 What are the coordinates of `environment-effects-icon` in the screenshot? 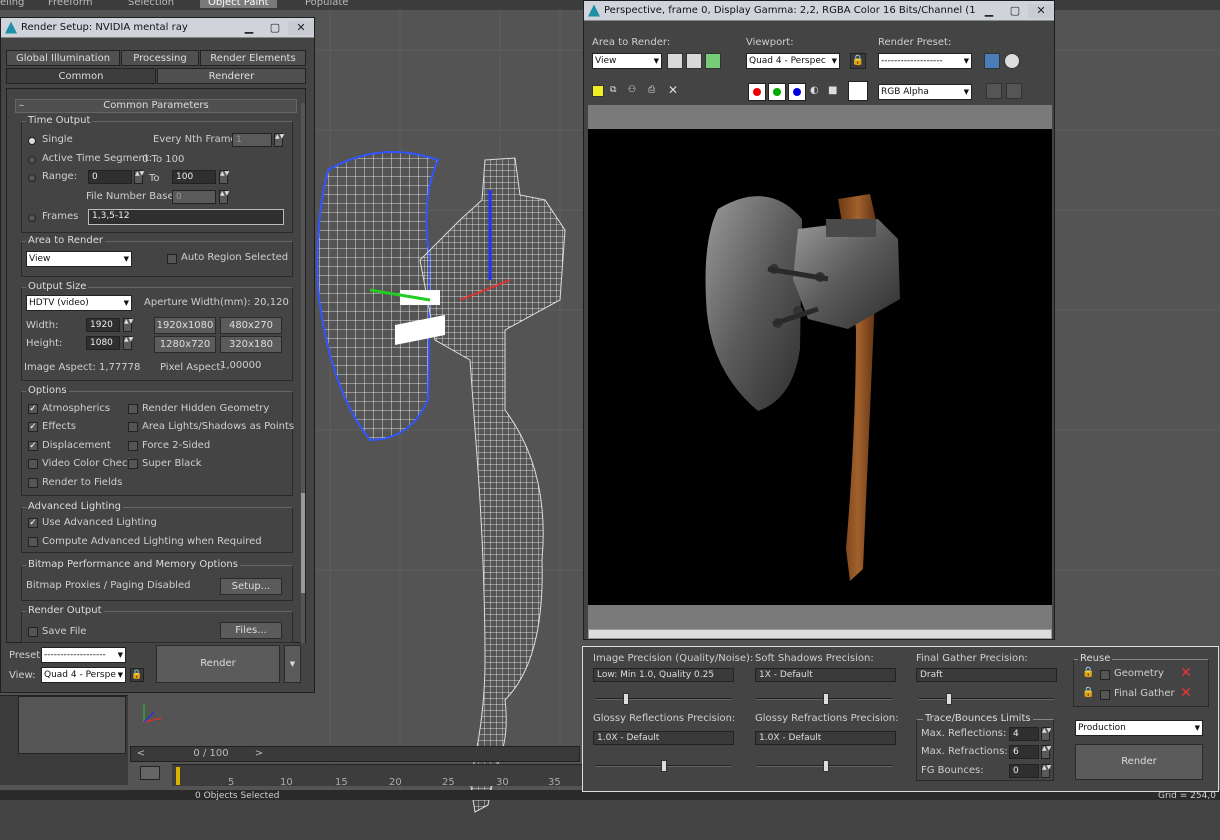 It's located at (1012, 61).